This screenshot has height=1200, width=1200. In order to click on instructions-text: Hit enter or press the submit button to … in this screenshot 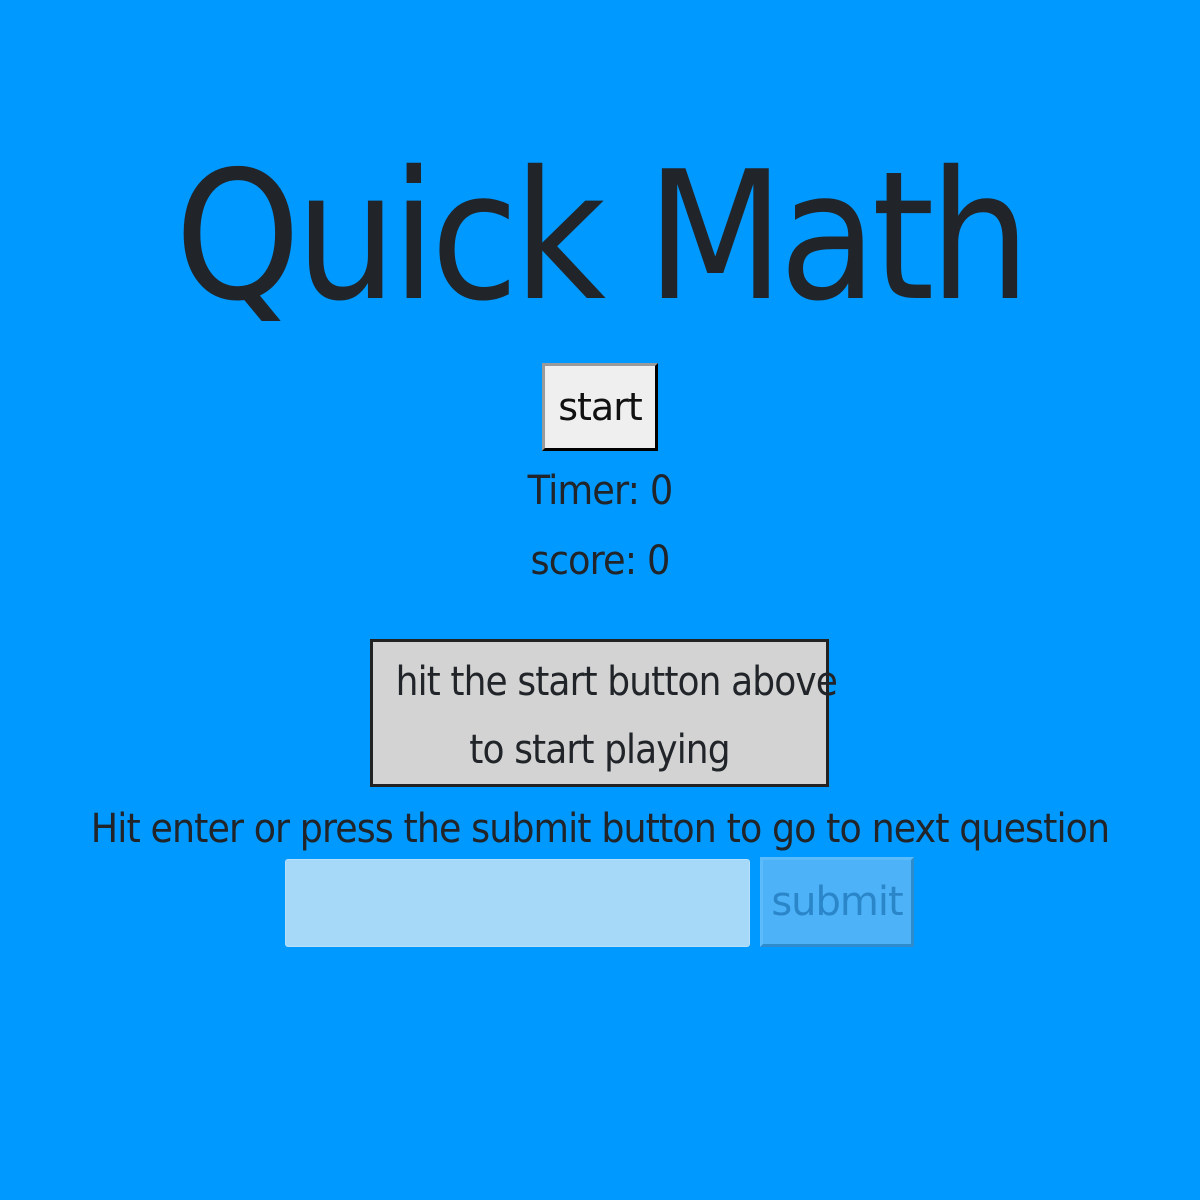, I will do `click(600, 829)`.